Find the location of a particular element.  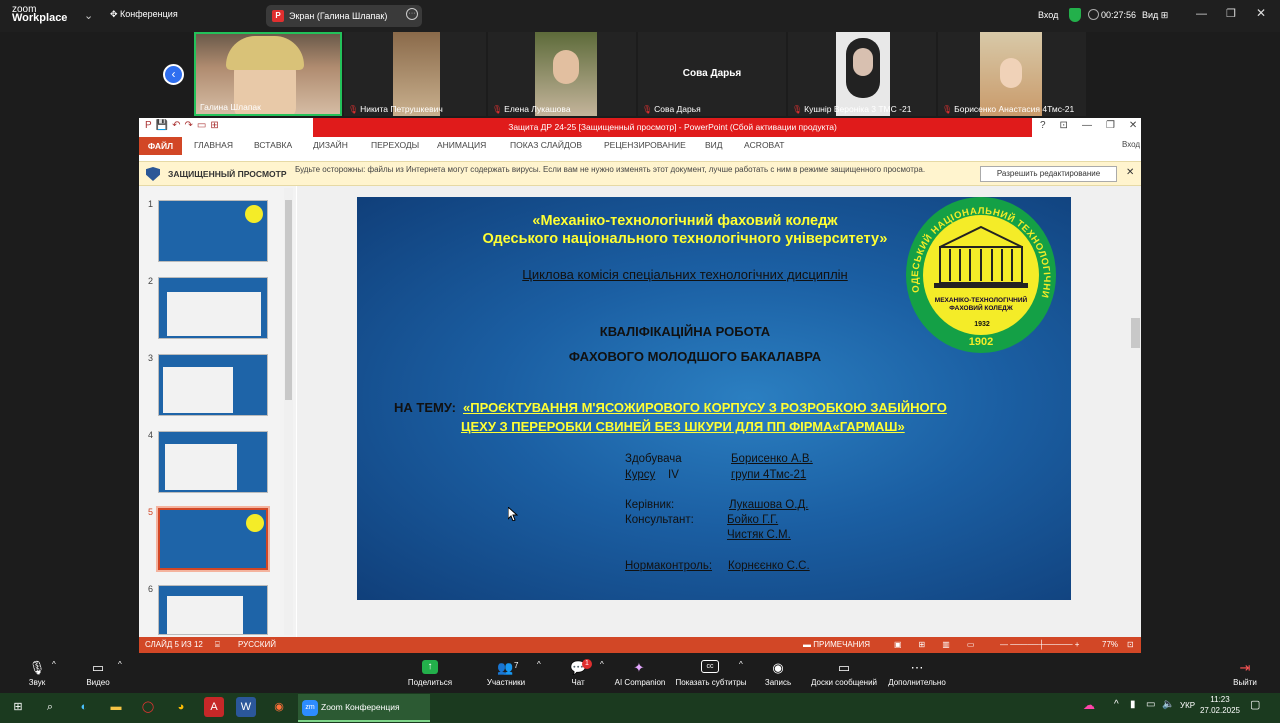

participant-name: Сова Дарья is located at coordinates (677, 109).